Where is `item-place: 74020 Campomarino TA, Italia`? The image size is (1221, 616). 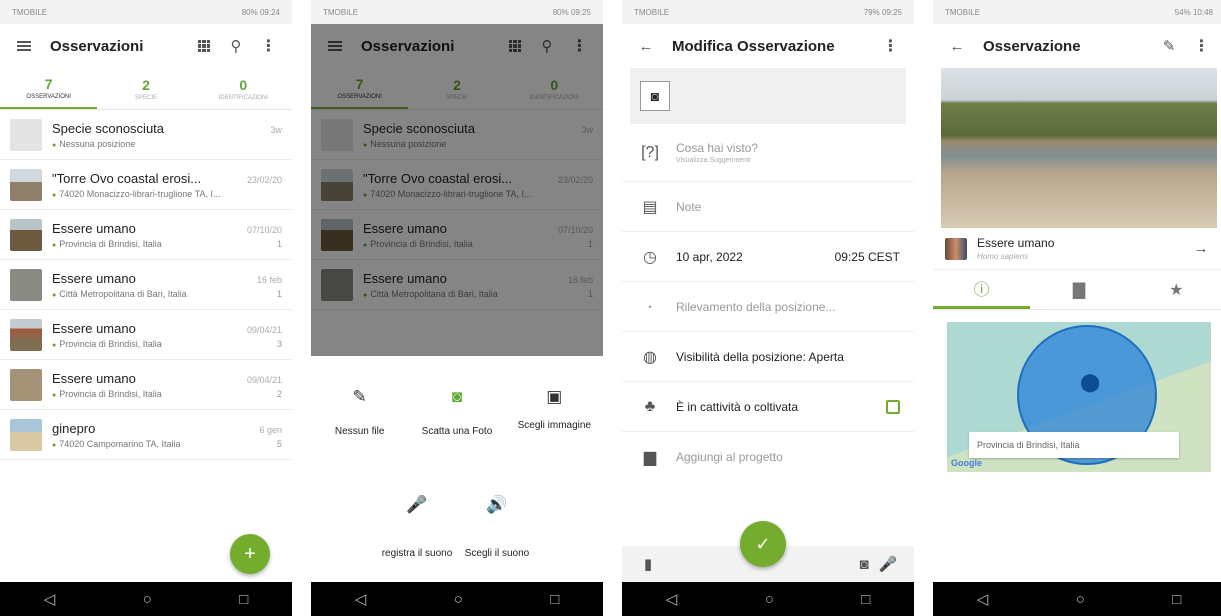
item-place: 74020 Campomarino TA, Italia is located at coordinates (116, 444).